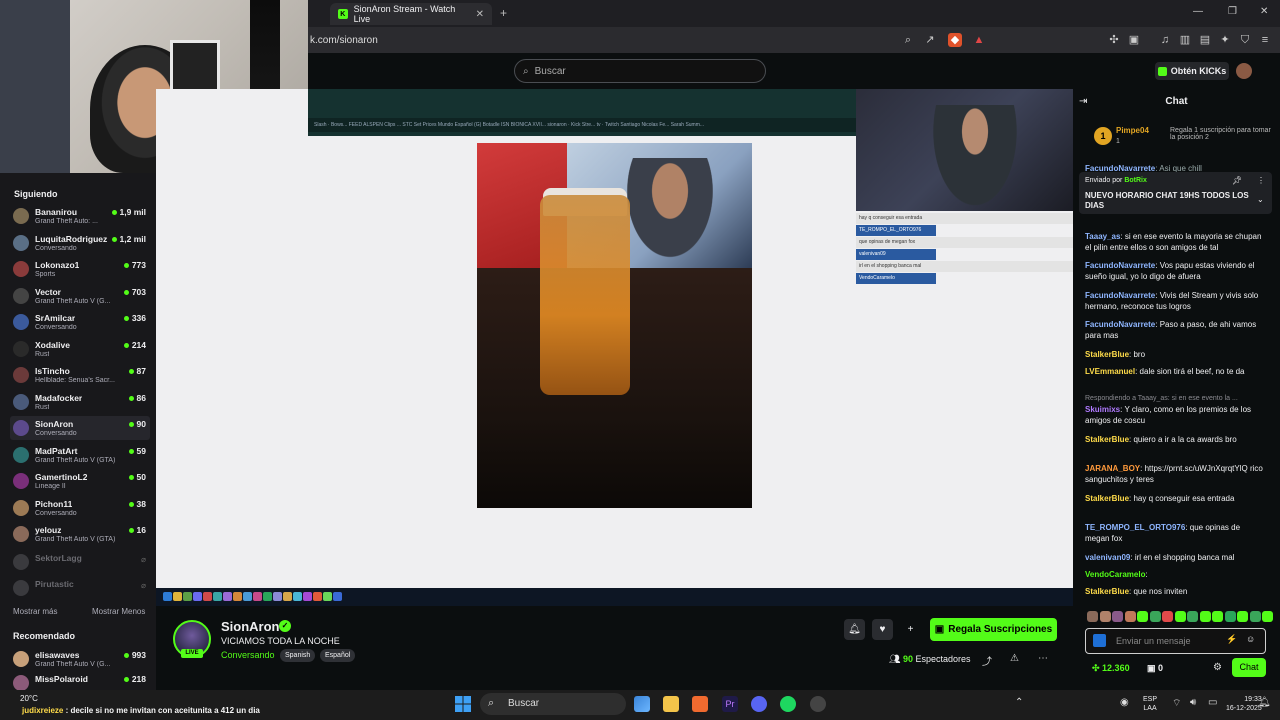 Image resolution: width=1280 pixels, height=720 pixels. Describe the element at coordinates (1165, 40) in the screenshot. I see `media-icon: ♫` at that location.